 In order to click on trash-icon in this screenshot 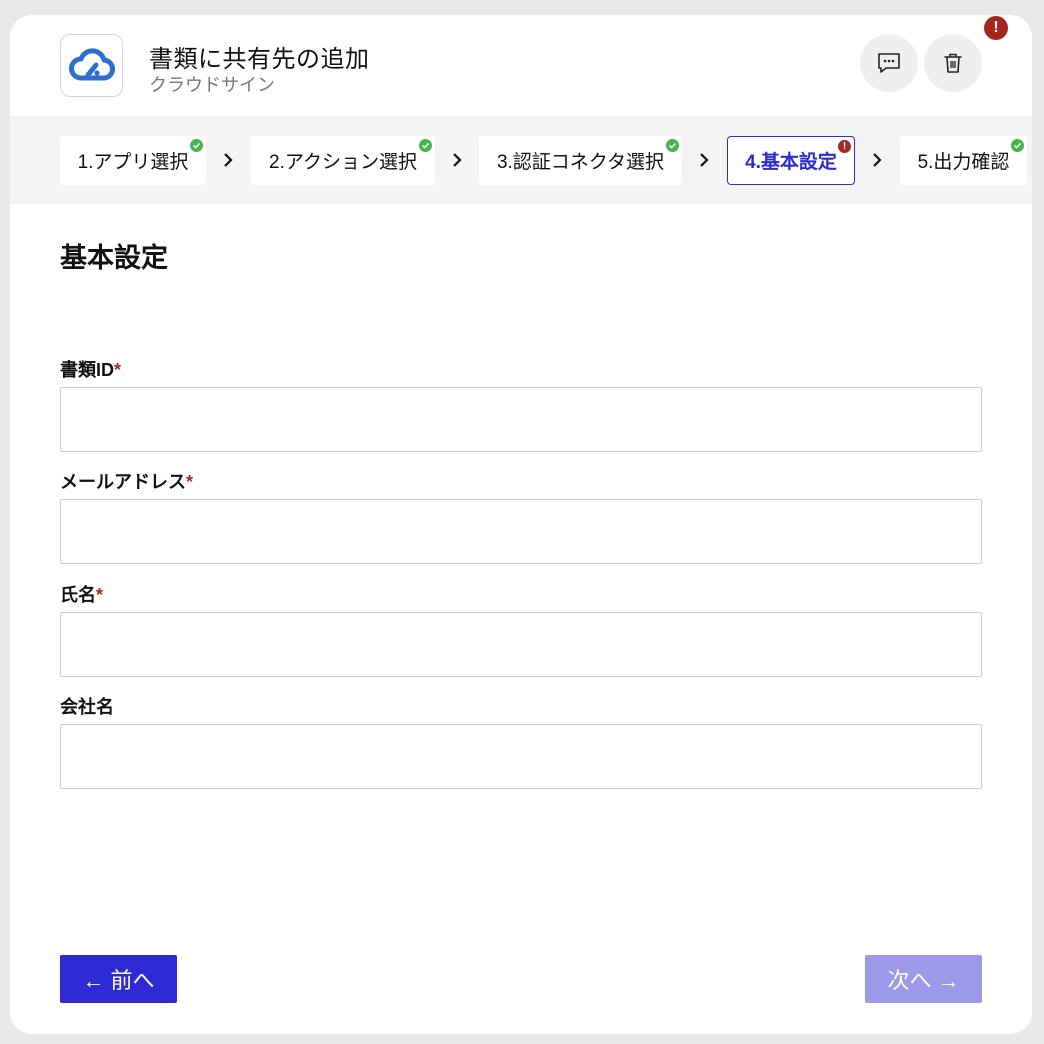, I will do `click(953, 63)`.